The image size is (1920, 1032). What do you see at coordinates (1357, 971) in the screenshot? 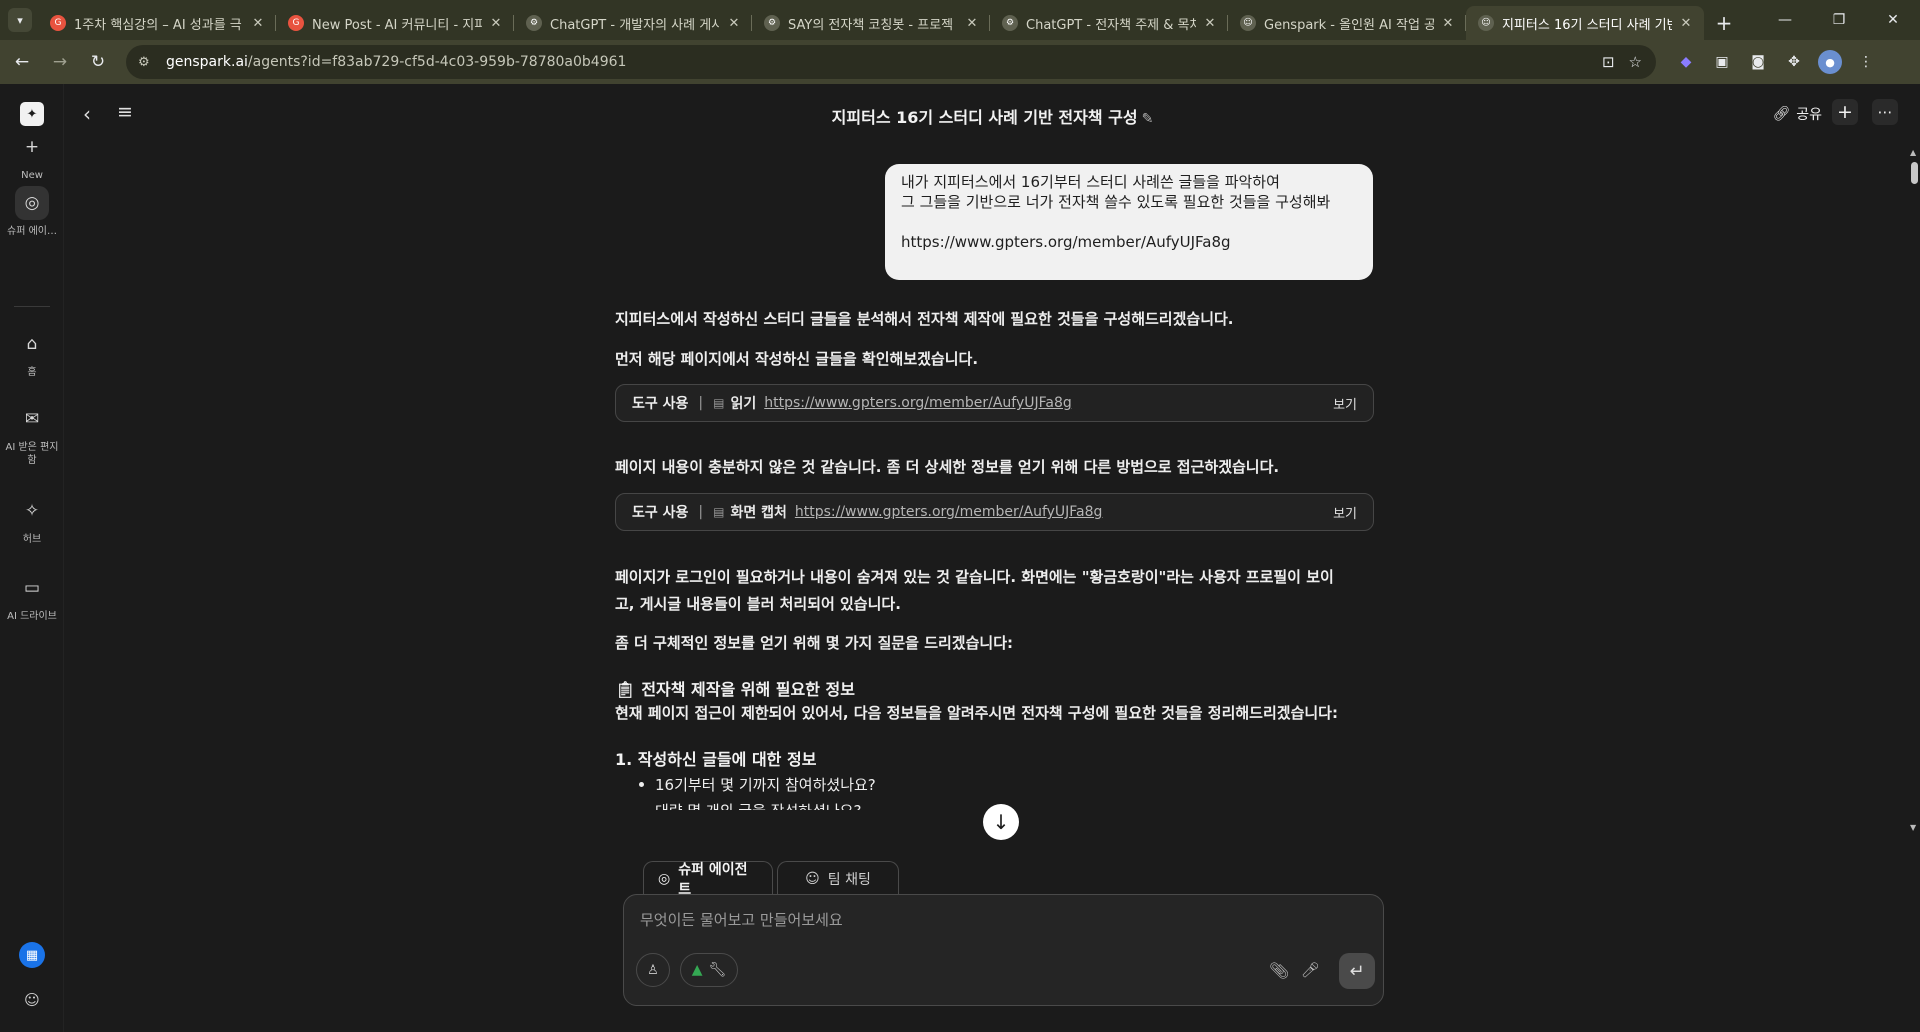
I see `send-button: ↵` at bounding box center [1357, 971].